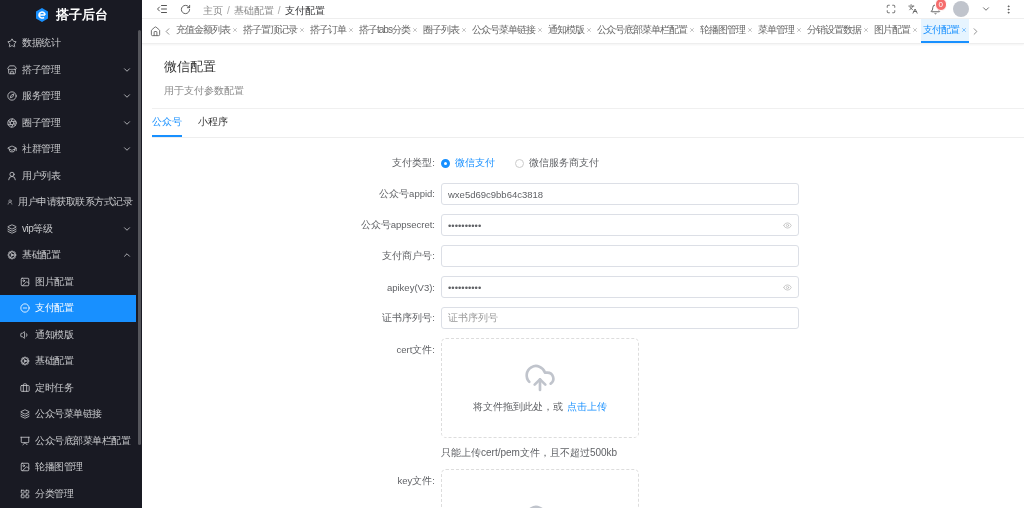  Describe the element at coordinates (895, 31) in the screenshot. I see `page-tab: 图片配置` at that location.